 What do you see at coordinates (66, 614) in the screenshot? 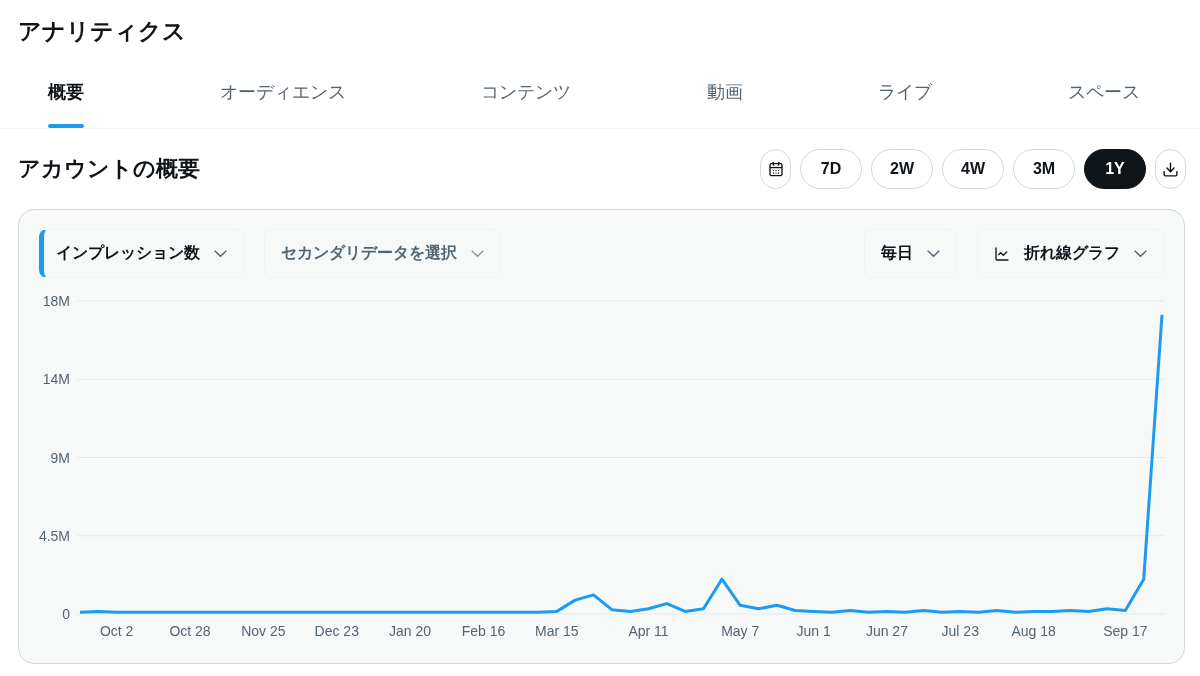
I see `y-axis-label: 0` at bounding box center [66, 614].